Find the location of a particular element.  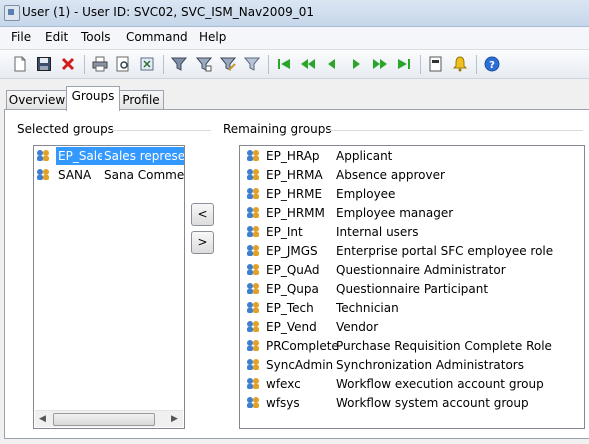

group-code: wfexc is located at coordinates (283, 384).